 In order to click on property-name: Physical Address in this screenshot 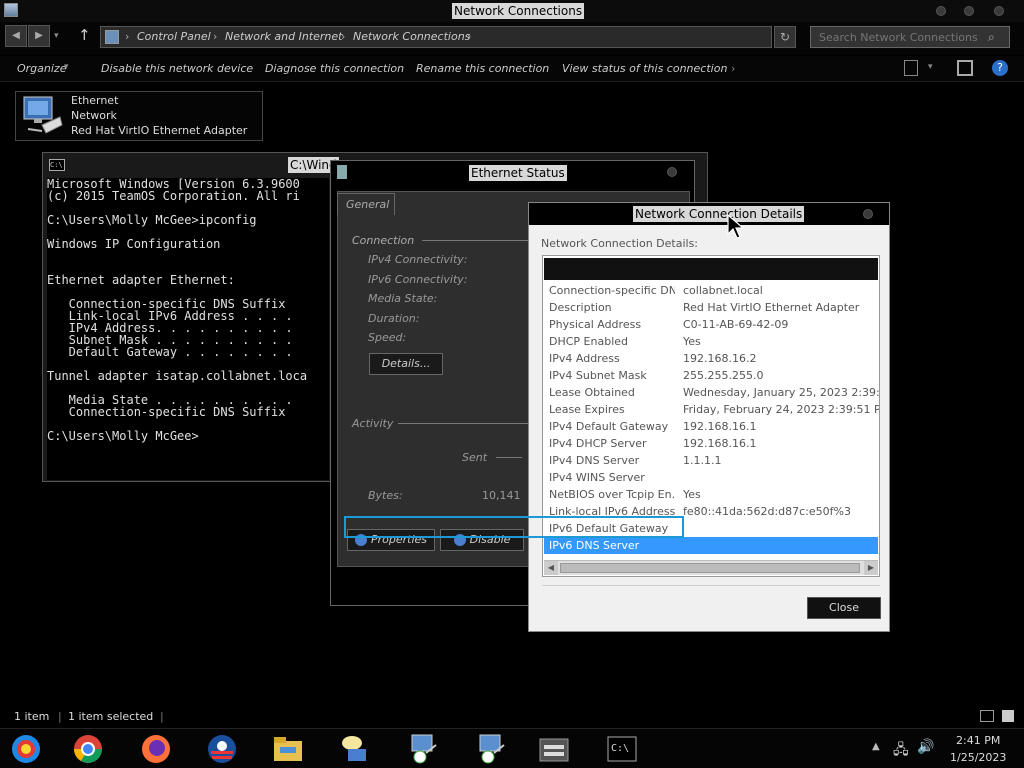, I will do `click(595, 324)`.